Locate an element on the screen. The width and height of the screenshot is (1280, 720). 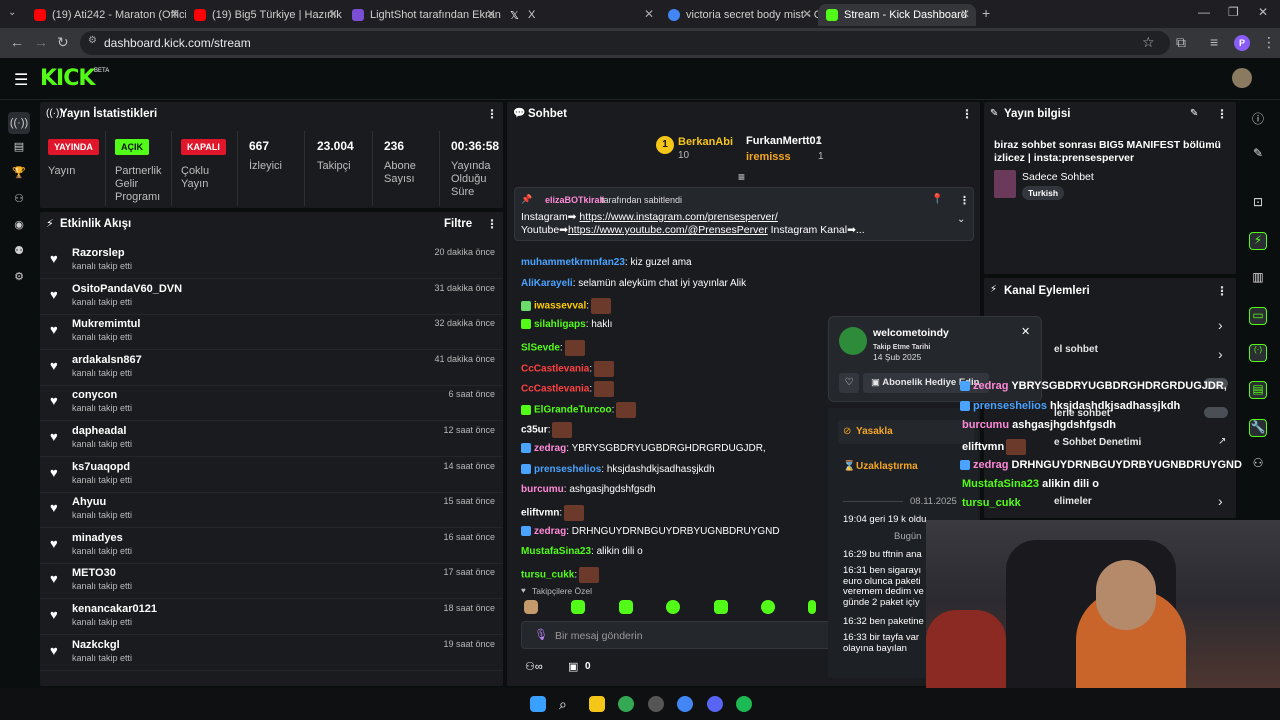
activity-username: ardakalsn867 is located at coordinates (107, 360).